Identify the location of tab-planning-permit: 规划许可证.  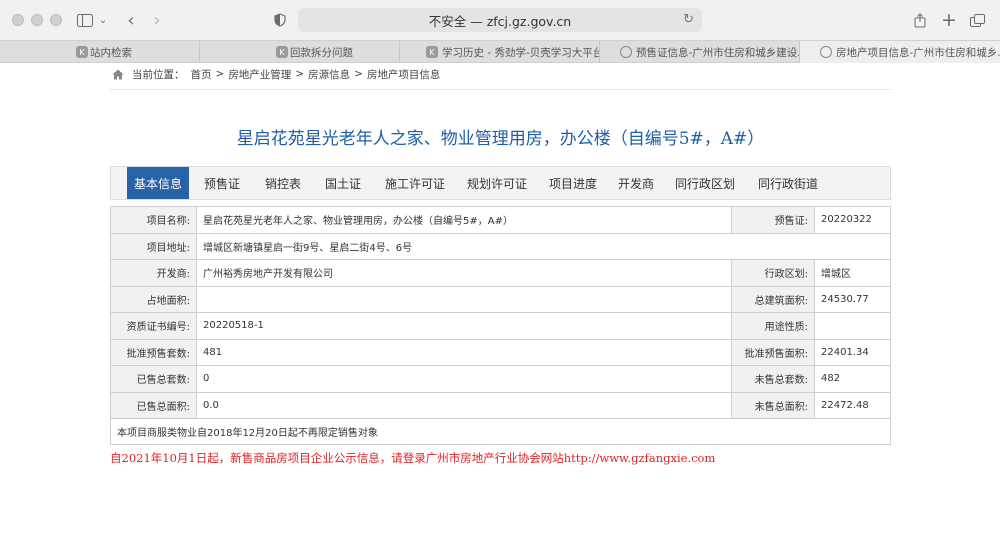
(497, 183).